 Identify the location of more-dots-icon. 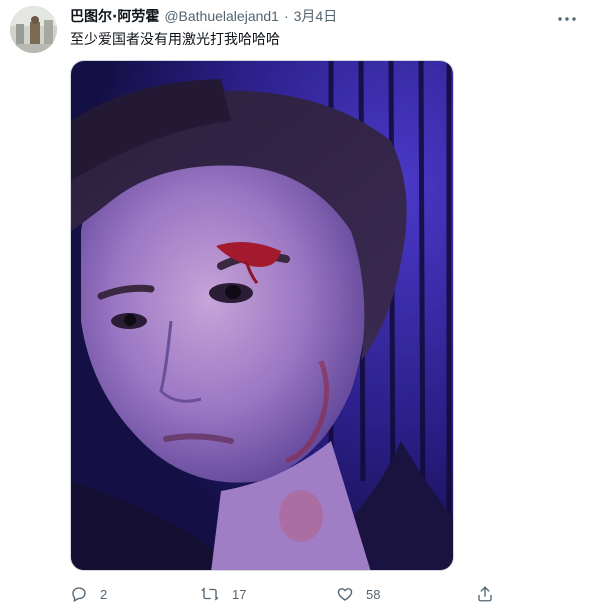
(567, 15).